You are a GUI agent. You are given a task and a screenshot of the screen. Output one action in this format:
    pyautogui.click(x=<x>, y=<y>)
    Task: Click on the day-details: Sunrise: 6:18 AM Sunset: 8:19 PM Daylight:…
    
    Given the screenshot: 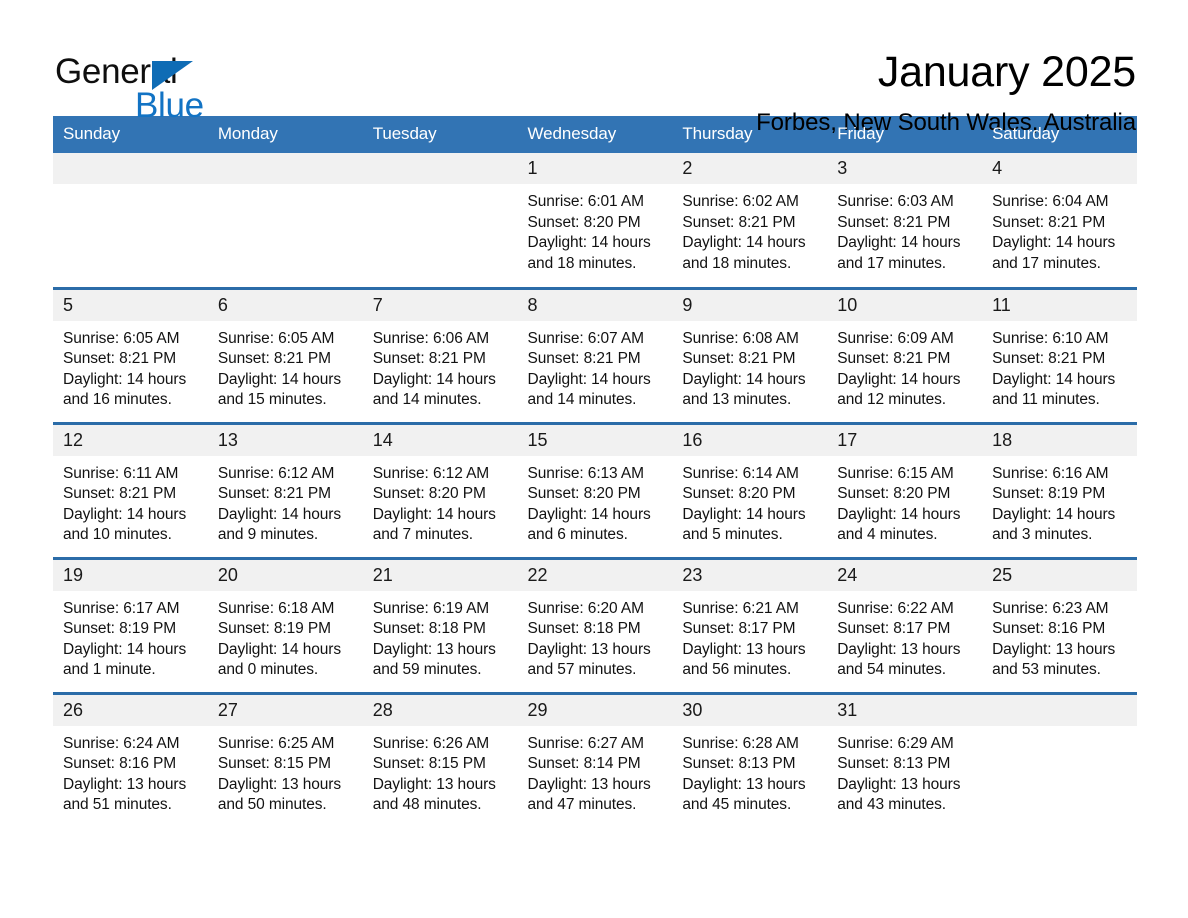 What is the action you would take?
    pyautogui.click(x=285, y=636)
    